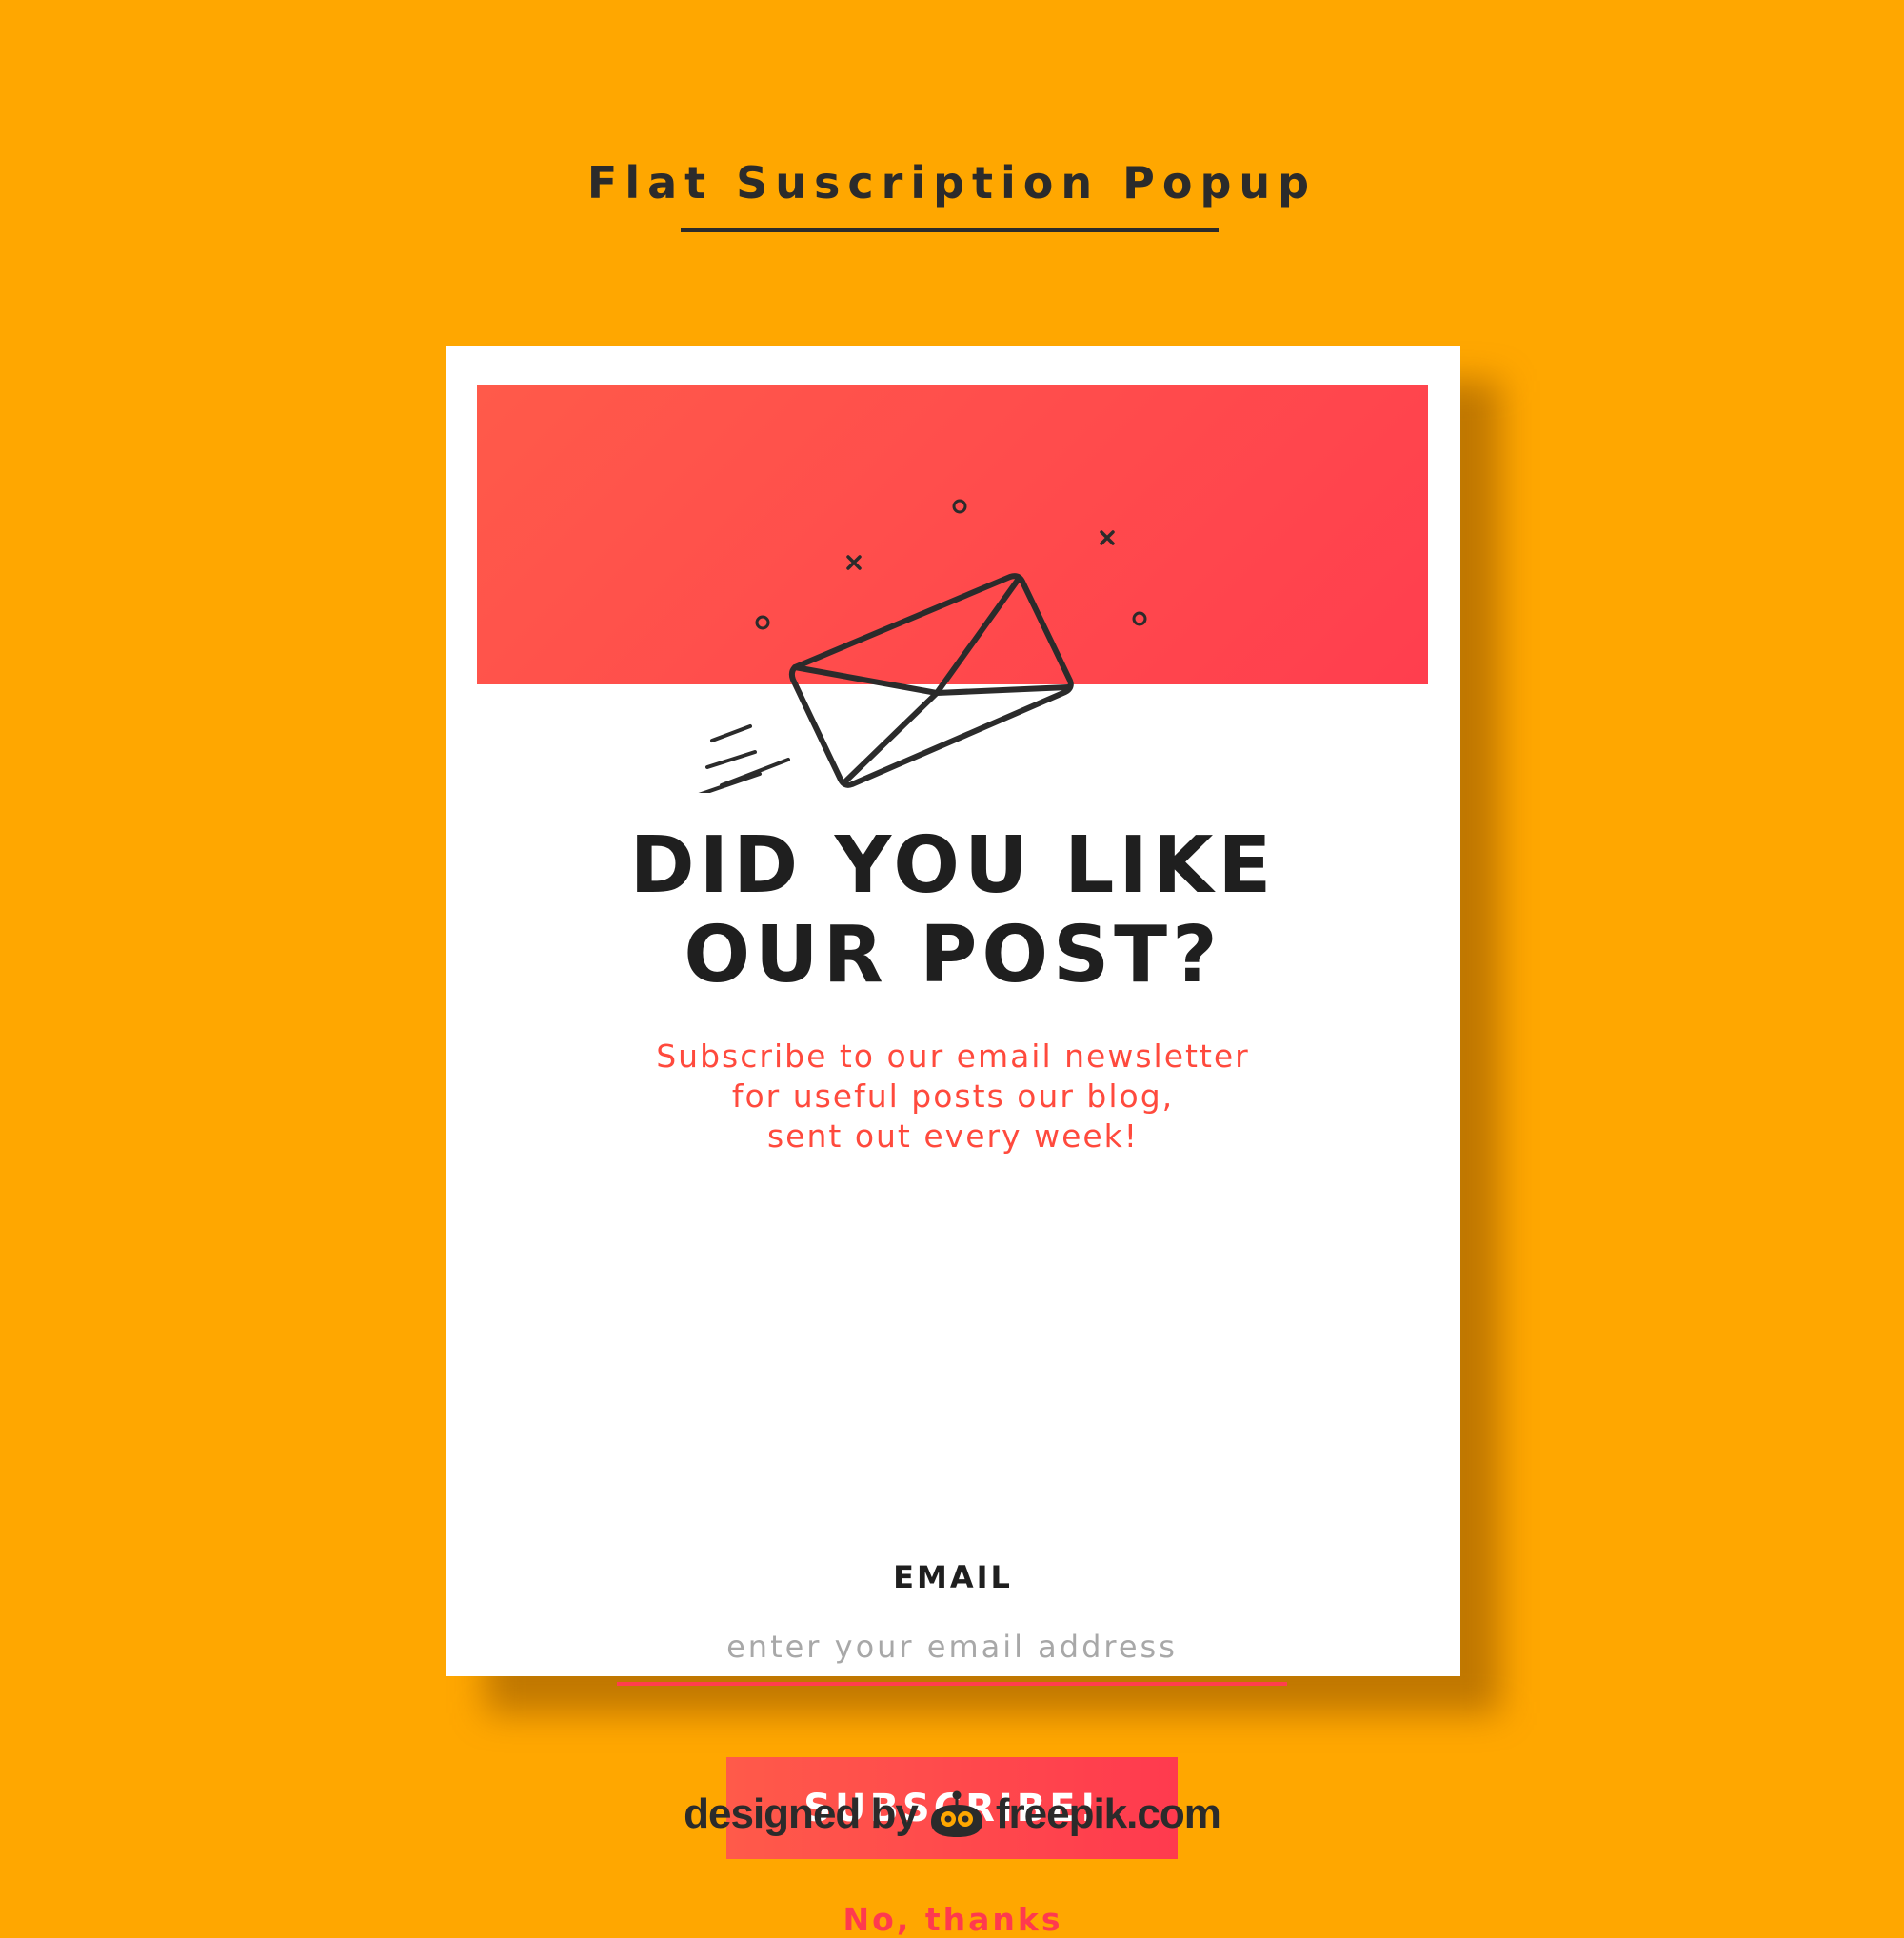  What do you see at coordinates (953, 1136) in the screenshot?
I see `description-line-3: sent out every week!` at bounding box center [953, 1136].